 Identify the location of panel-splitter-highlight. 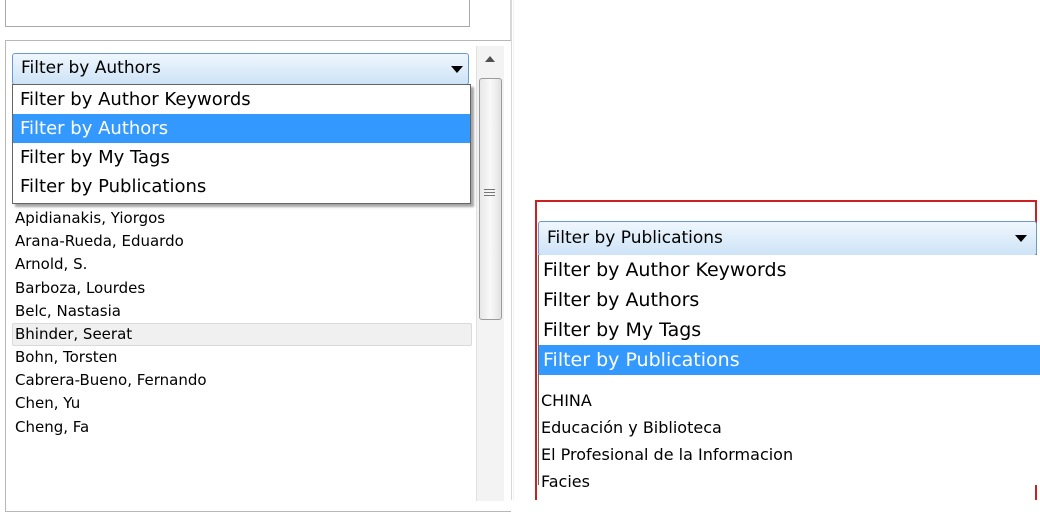
(513, 250).